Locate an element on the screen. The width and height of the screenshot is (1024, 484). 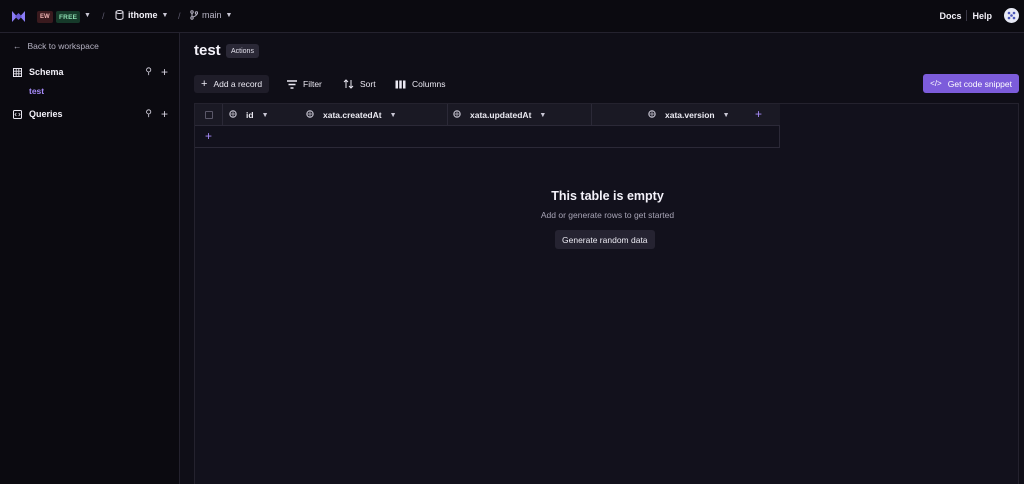
page-title: test is located at coordinates (207, 50).